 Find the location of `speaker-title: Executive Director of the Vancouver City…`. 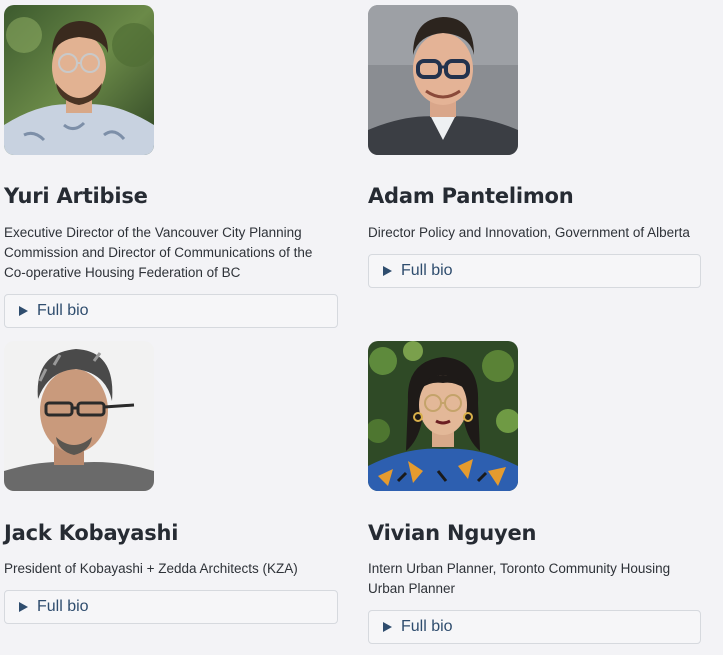

speaker-title: Executive Director of the Vancouver City… is located at coordinates (158, 252).